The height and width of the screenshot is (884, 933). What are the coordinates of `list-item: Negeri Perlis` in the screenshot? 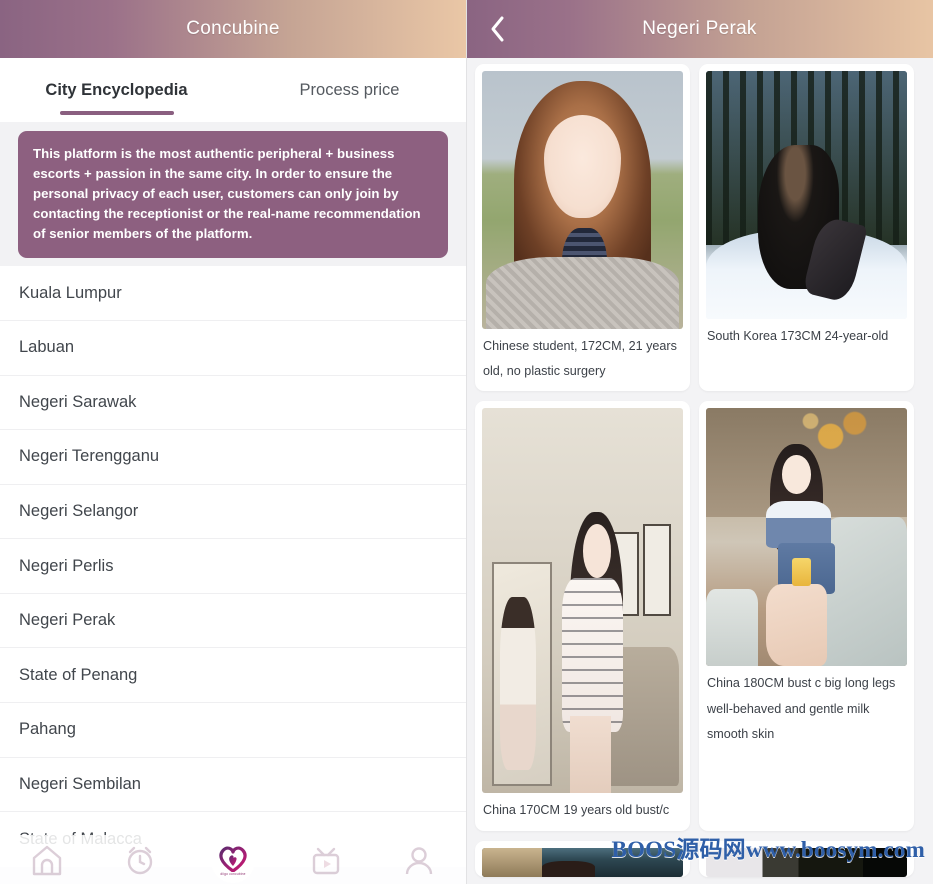 It's located at (233, 566).